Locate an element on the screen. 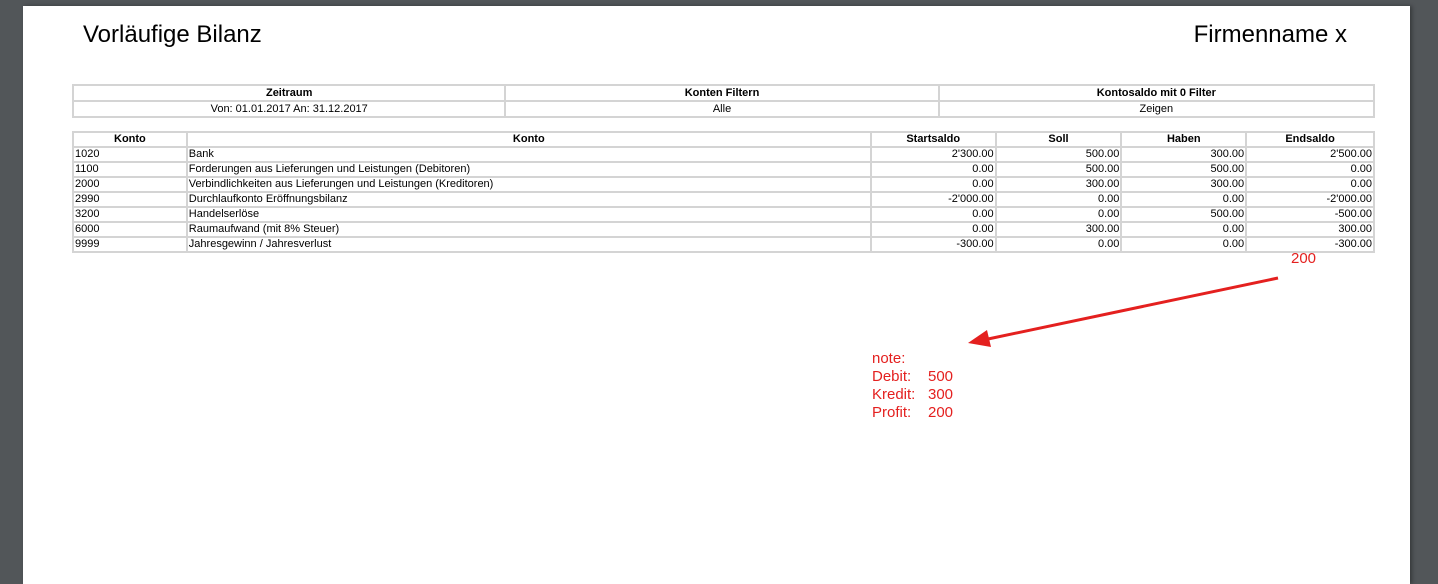 This screenshot has width=1438, height=584. note-line-debit: Debit: 500 is located at coordinates (912, 377).